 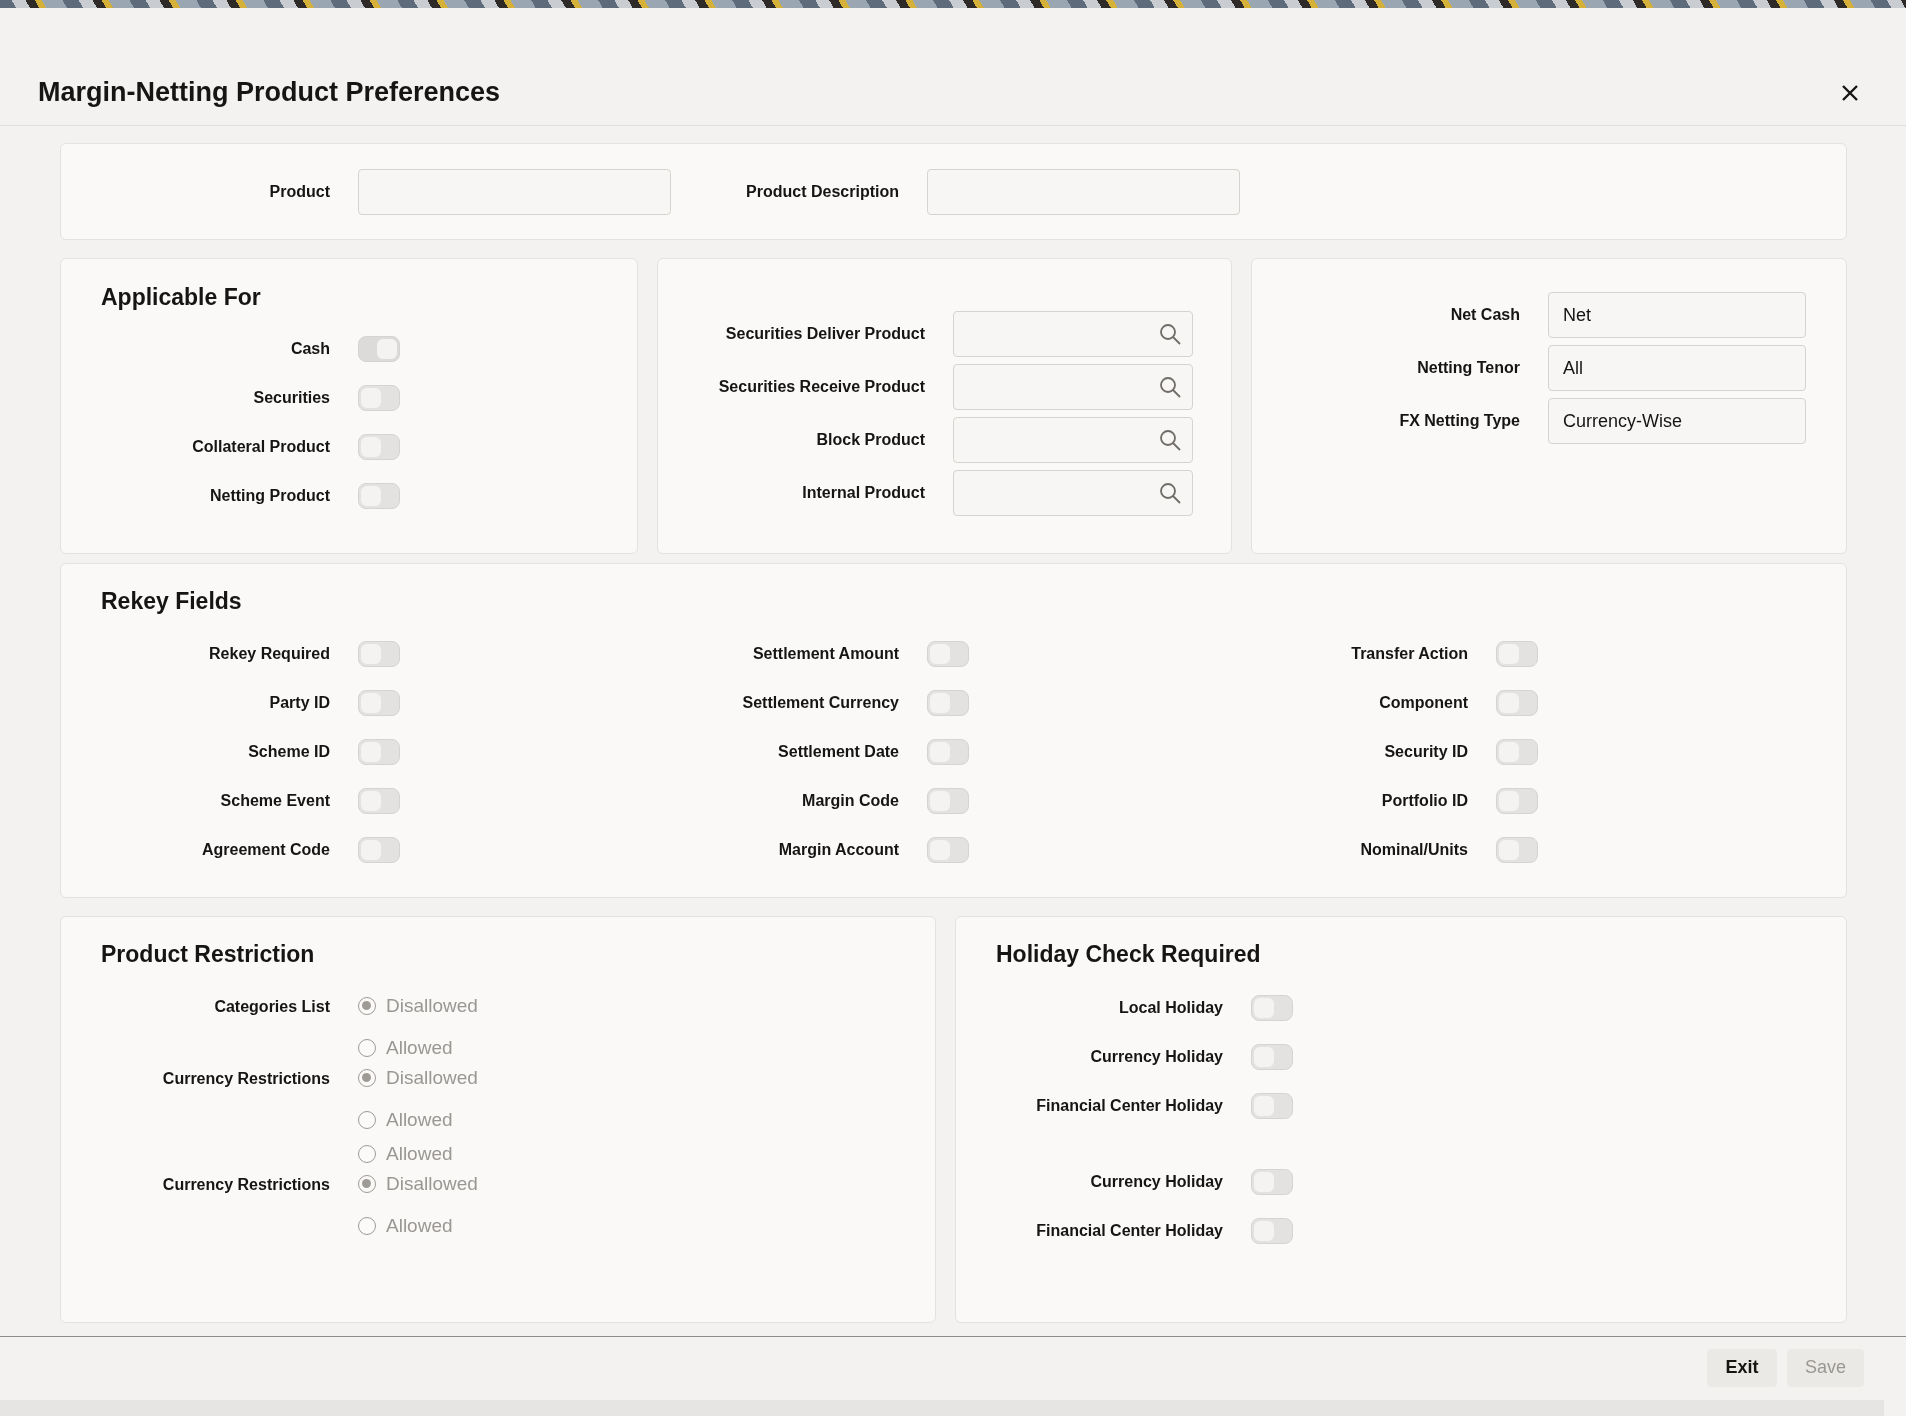 I want to click on toggle-label: Party ID, so click(x=299, y=703).